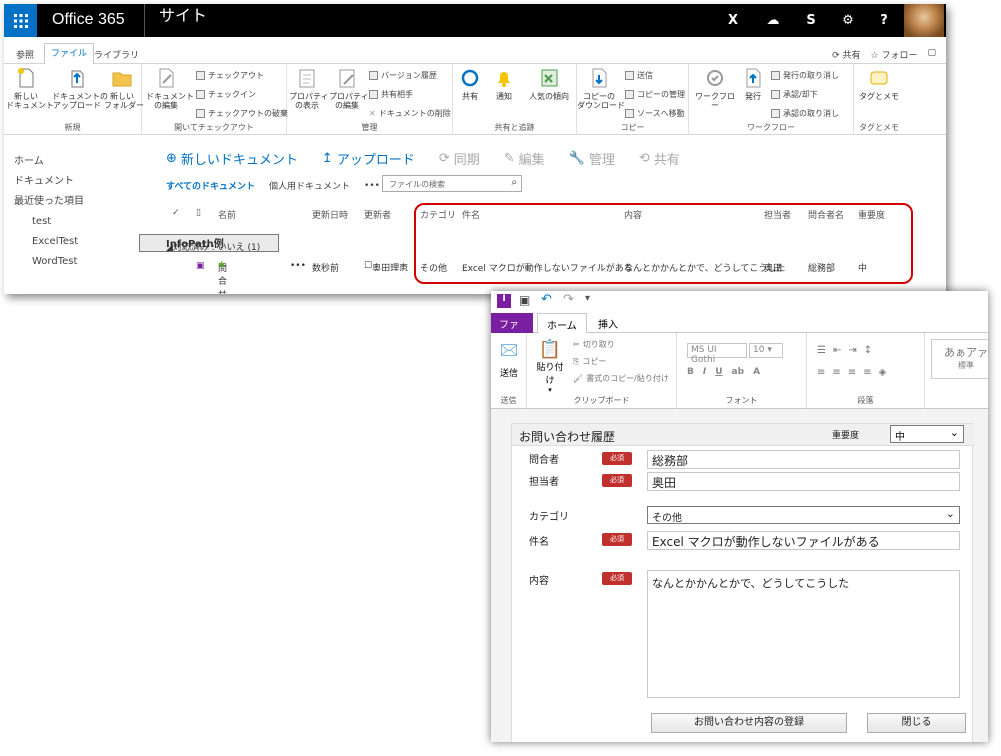  Describe the element at coordinates (524, 300) in the screenshot. I see `save-icon: ▣` at that location.